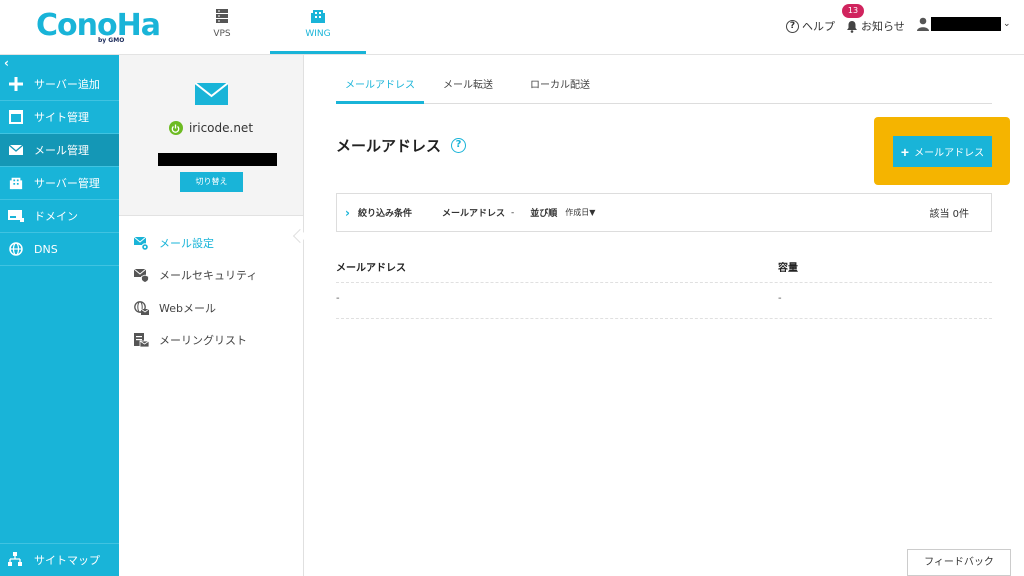  I want to click on submenu-mail-settings: メール設定, so click(174, 243).